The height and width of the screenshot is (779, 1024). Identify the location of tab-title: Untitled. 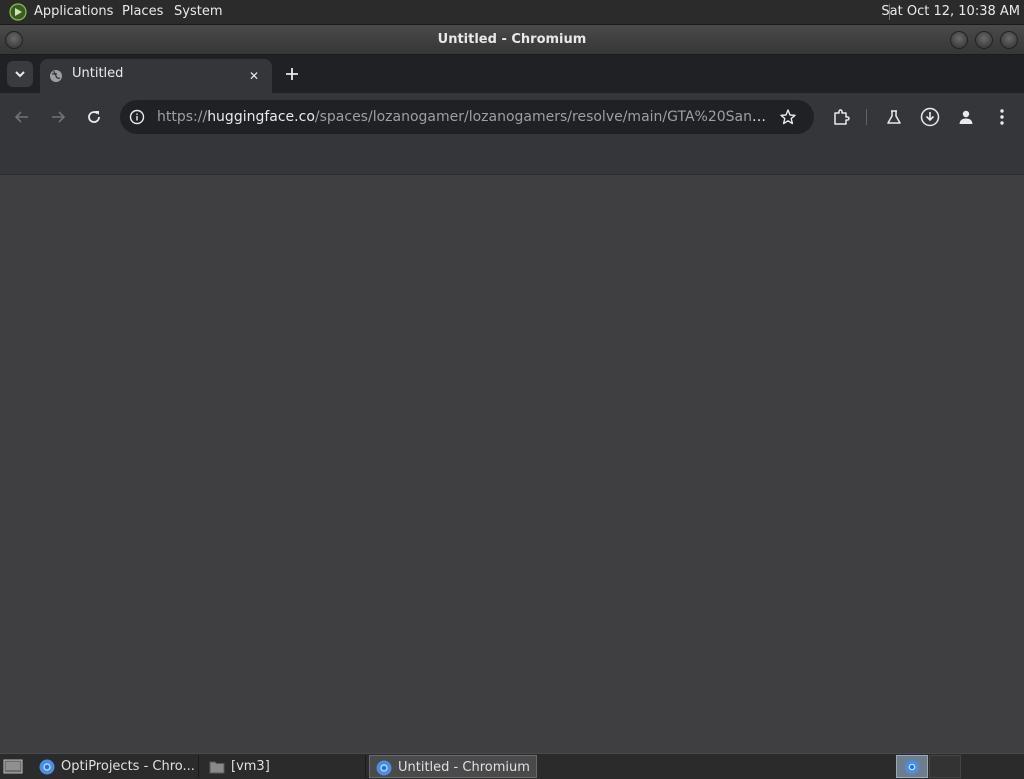
(98, 73).